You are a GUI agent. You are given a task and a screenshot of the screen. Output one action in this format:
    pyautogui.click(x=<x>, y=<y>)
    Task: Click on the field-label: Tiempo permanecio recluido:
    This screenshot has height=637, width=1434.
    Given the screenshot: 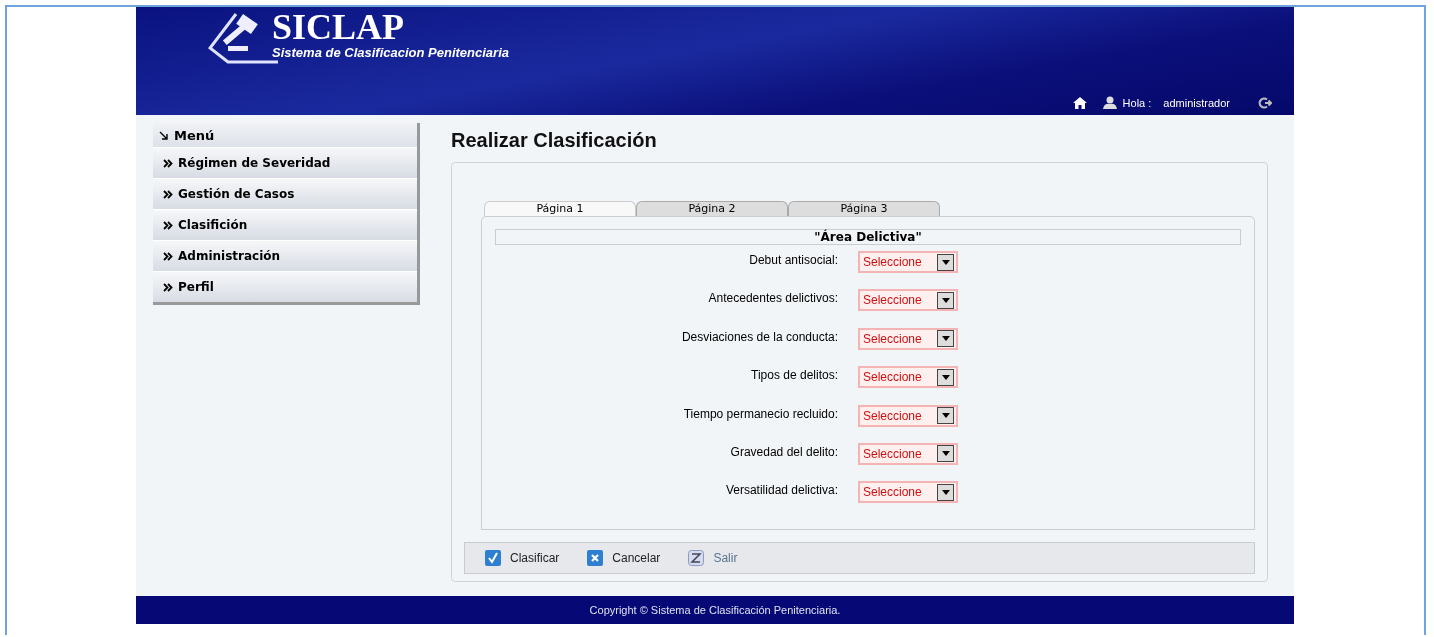 What is the action you would take?
    pyautogui.click(x=760, y=413)
    